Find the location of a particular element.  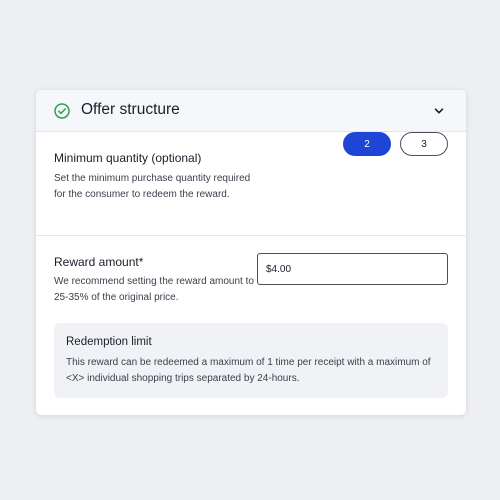

section-title: Offer structure is located at coordinates (130, 109).